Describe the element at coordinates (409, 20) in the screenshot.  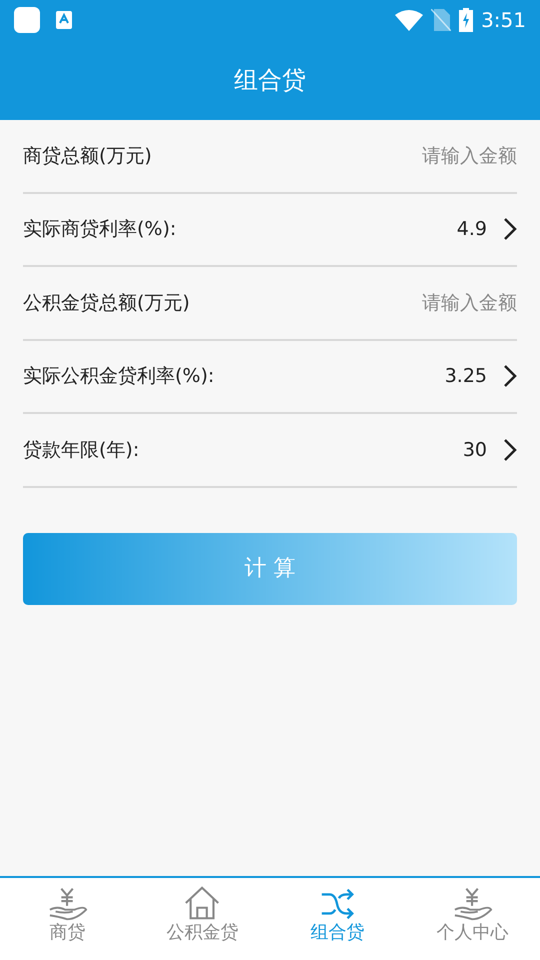
I see `wifi-icon` at that location.